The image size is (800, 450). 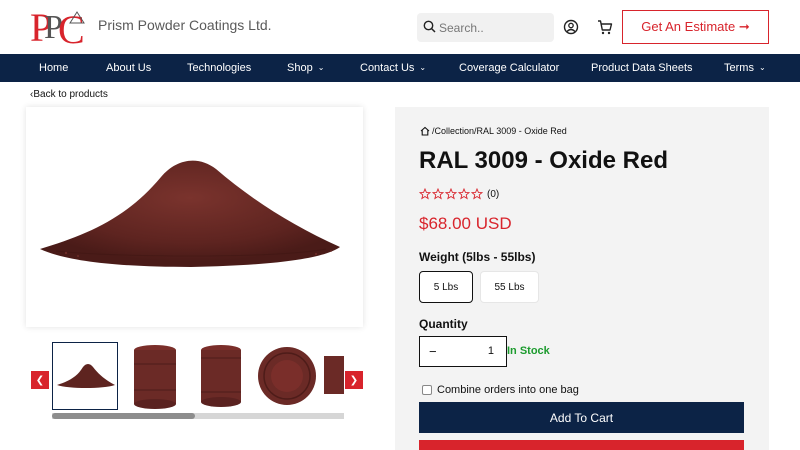 What do you see at coordinates (695, 27) in the screenshot?
I see `get-estimate-button: Get An Estimate ➞` at bounding box center [695, 27].